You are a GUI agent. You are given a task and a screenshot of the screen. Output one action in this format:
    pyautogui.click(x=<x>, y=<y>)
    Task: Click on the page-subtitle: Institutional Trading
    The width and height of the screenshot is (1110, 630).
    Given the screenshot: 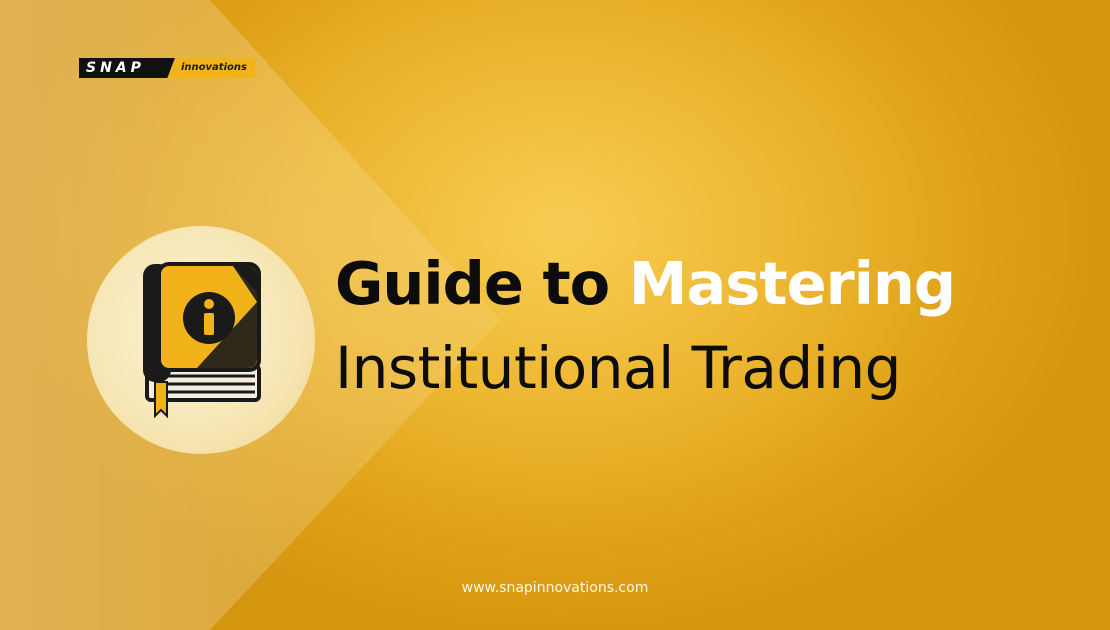 What is the action you would take?
    pyautogui.click(x=618, y=368)
    